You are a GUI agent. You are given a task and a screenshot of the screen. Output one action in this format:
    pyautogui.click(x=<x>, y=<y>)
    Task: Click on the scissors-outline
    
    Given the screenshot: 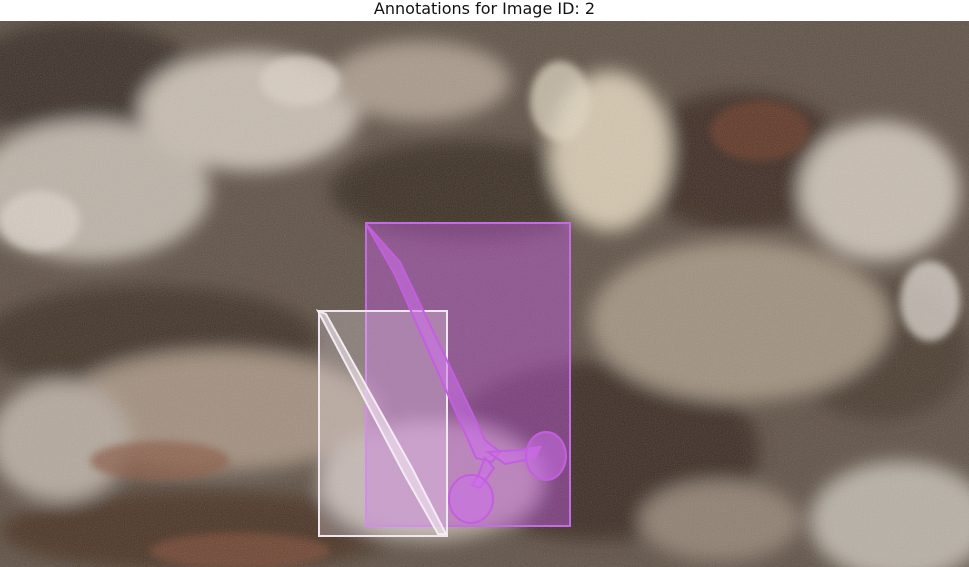 What is the action you would take?
    pyautogui.click(x=466, y=373)
    